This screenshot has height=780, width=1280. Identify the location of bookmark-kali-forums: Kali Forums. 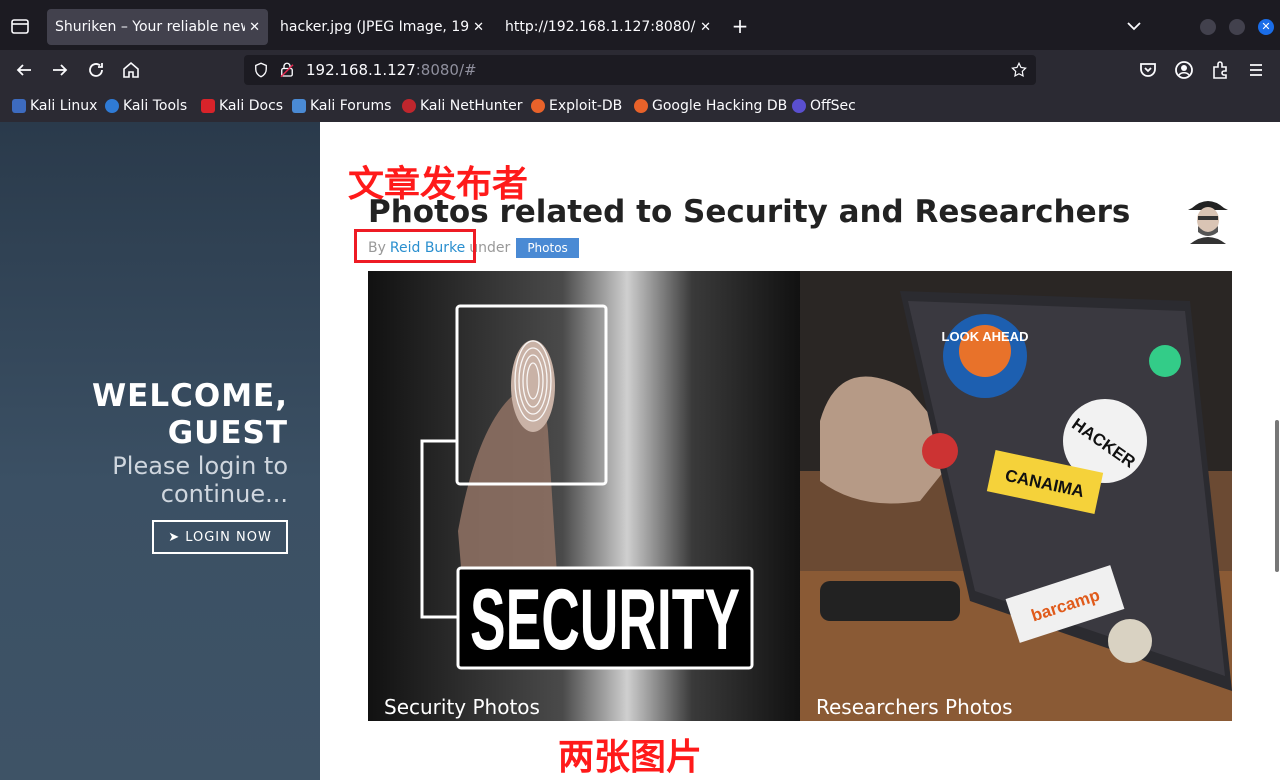
(341, 106).